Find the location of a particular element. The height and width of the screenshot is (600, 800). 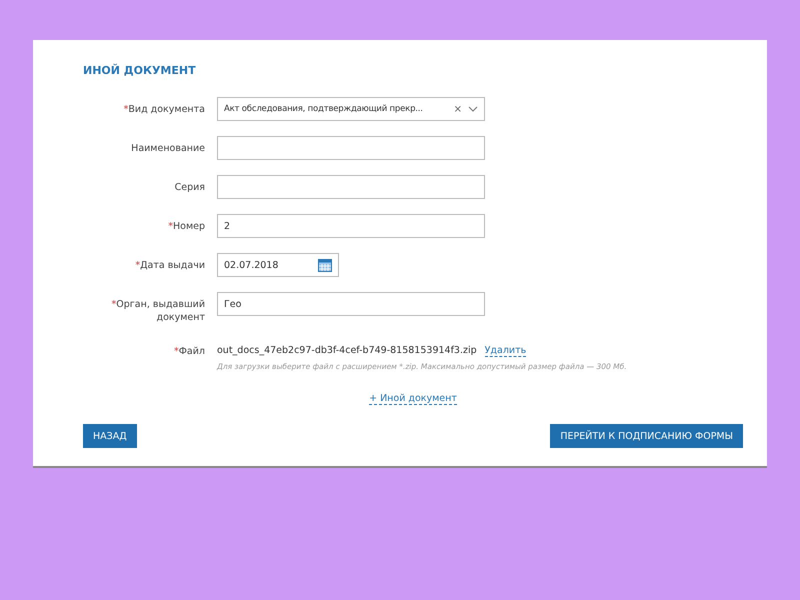

delete-link: Удалить is located at coordinates (505, 351).